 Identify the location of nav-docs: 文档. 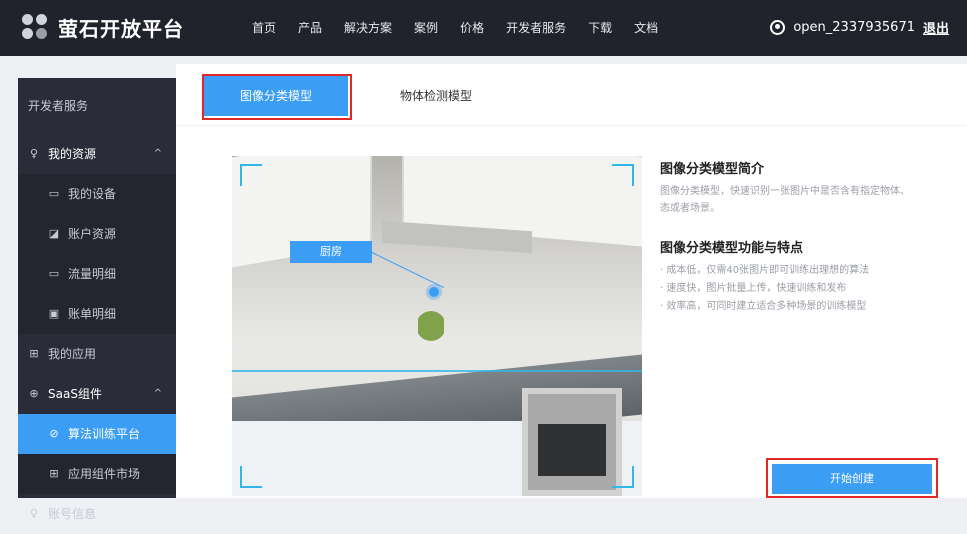
(646, 27).